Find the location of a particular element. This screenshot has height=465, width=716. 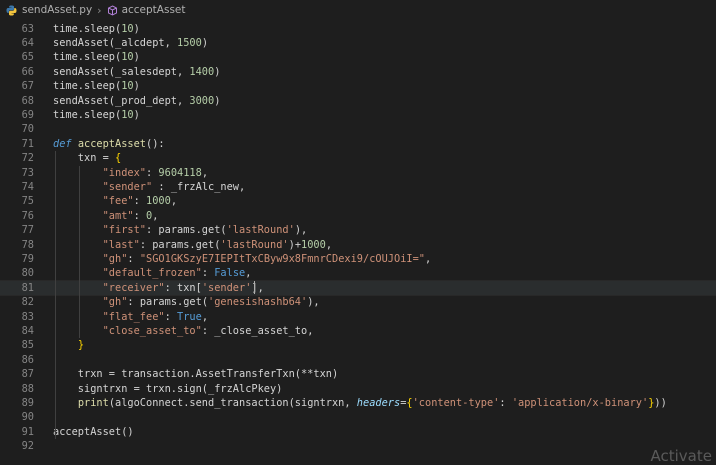

code-text: "flat_fee": True, is located at coordinates (130, 317).